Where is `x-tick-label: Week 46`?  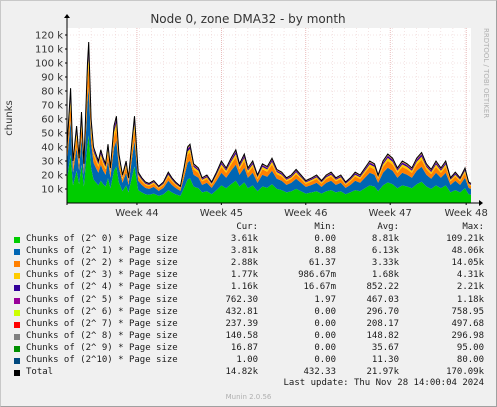
x-tick-label: Week 46 is located at coordinates (305, 213).